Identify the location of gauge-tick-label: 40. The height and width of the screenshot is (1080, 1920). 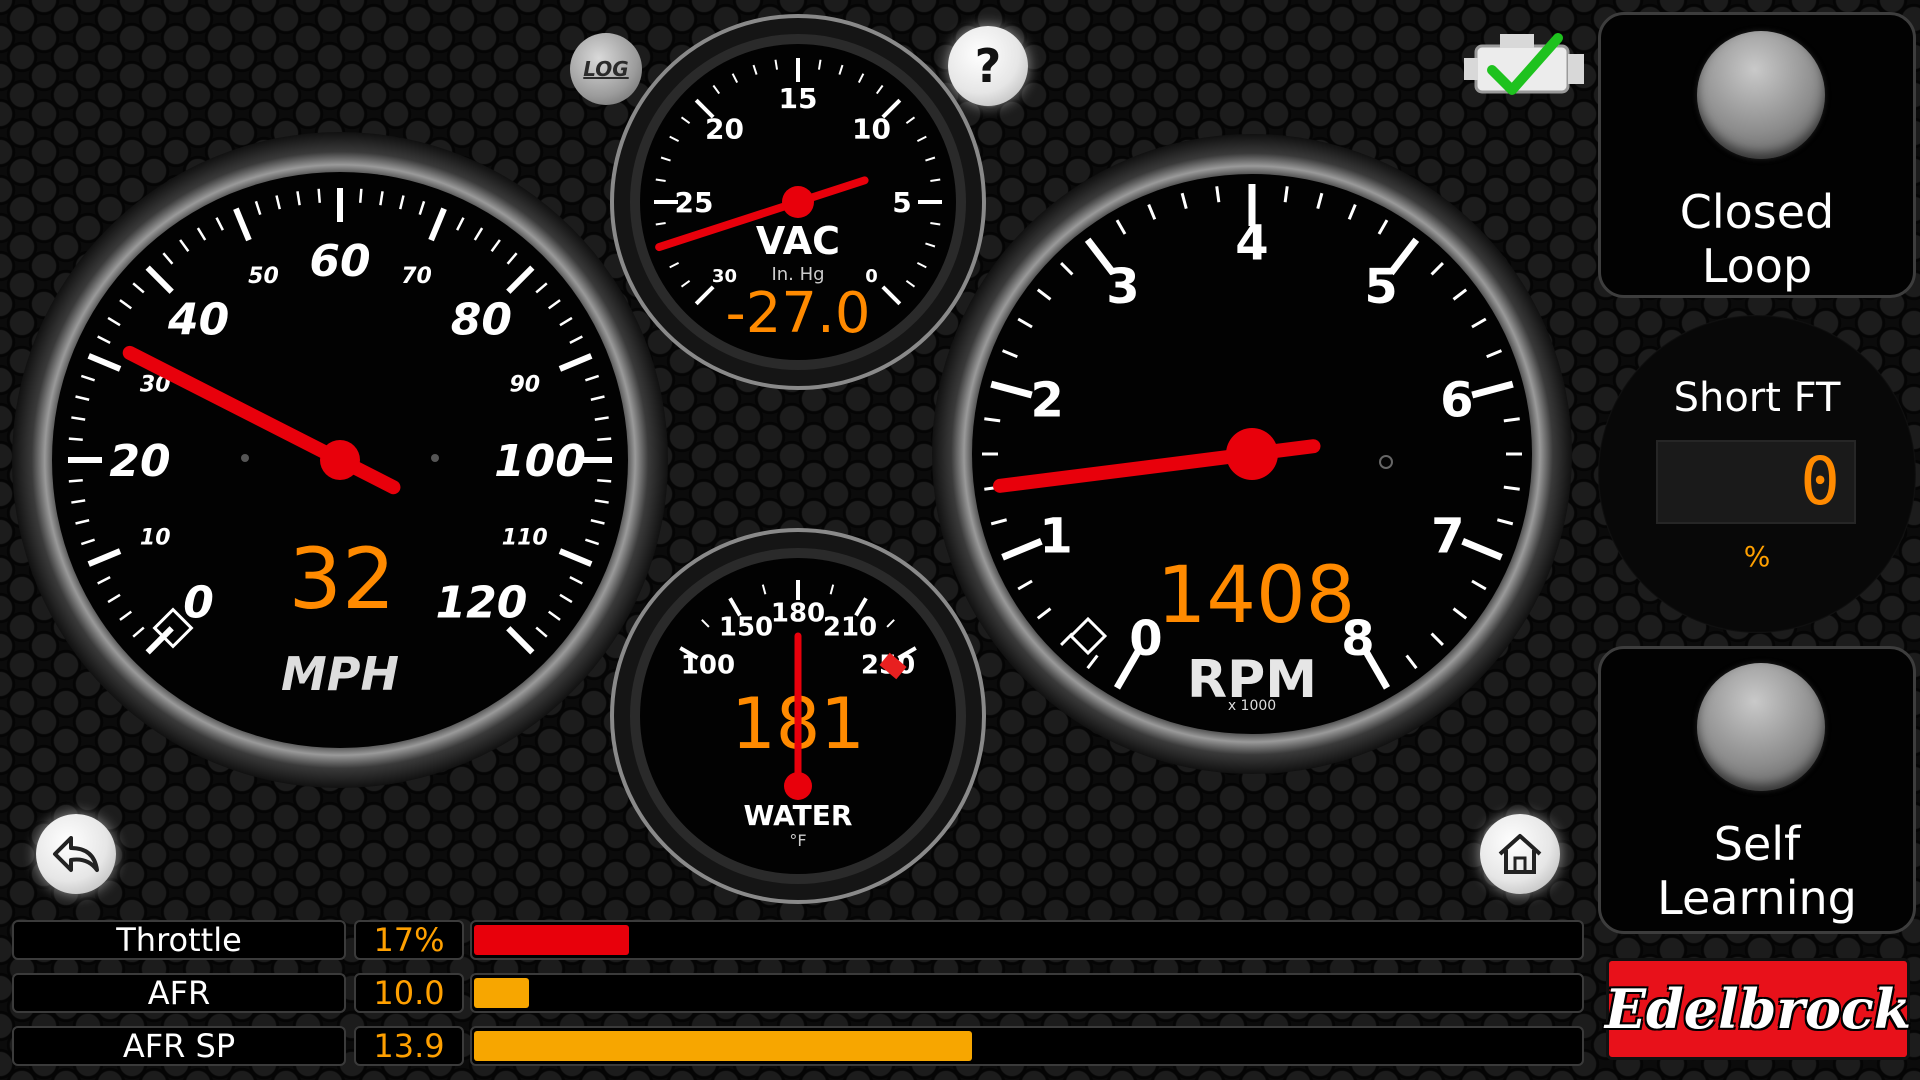
(198, 319).